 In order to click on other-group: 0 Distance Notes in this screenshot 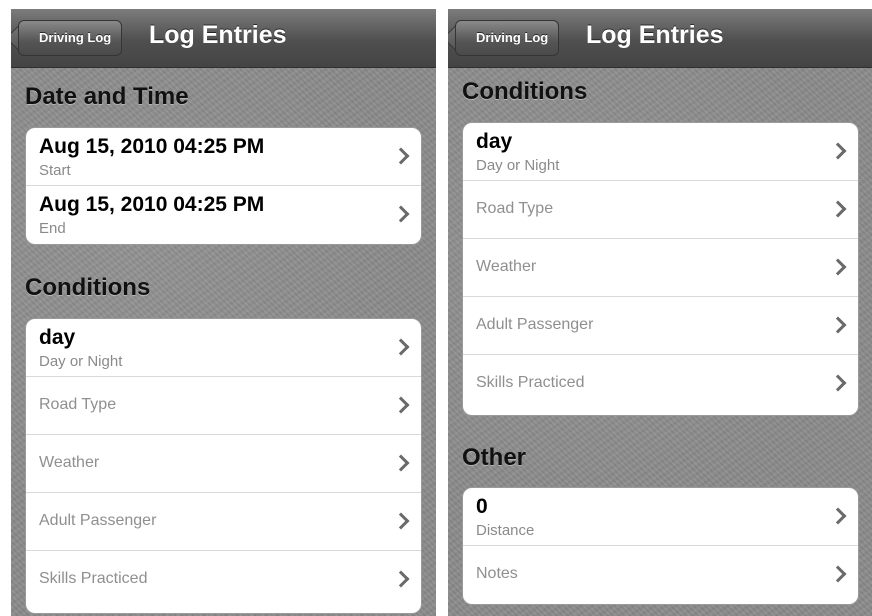, I will do `click(660, 546)`.